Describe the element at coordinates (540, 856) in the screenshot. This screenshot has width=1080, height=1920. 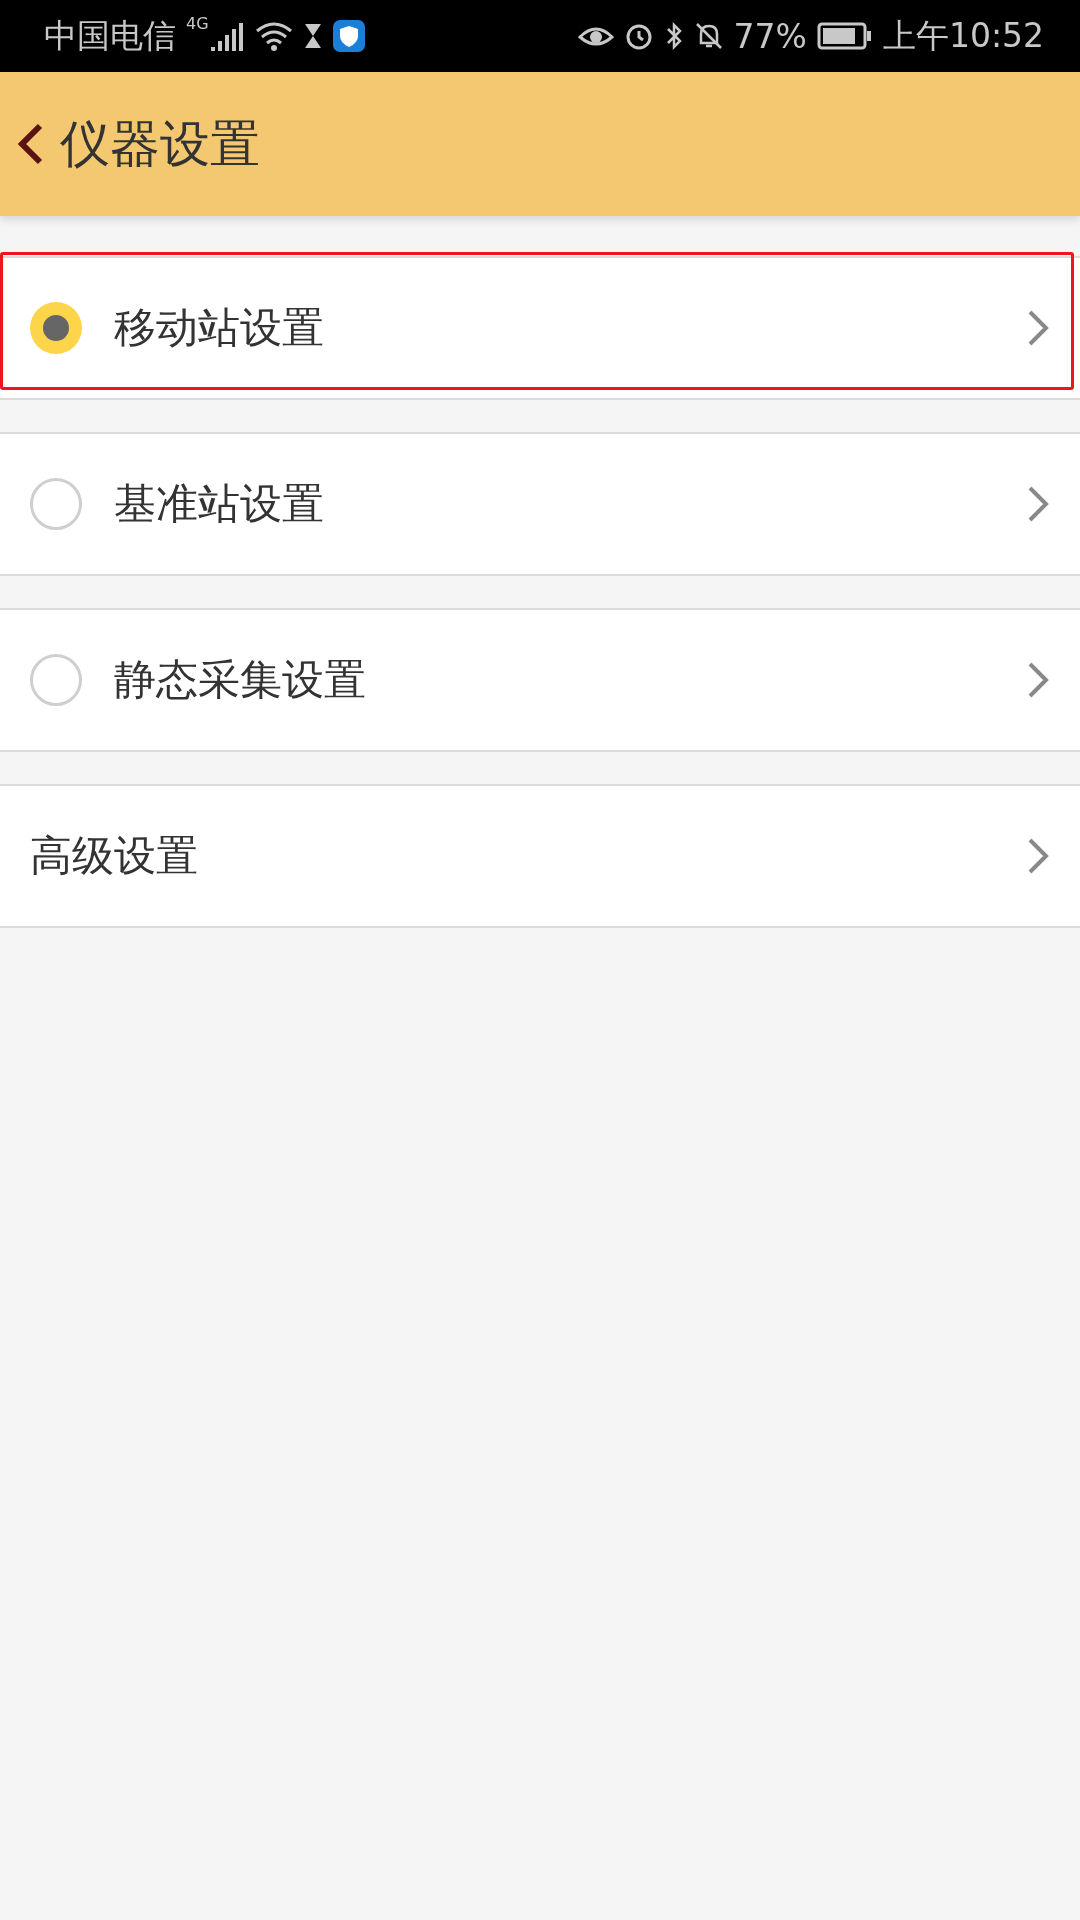
I see `settings-row: 高级设置` at that location.